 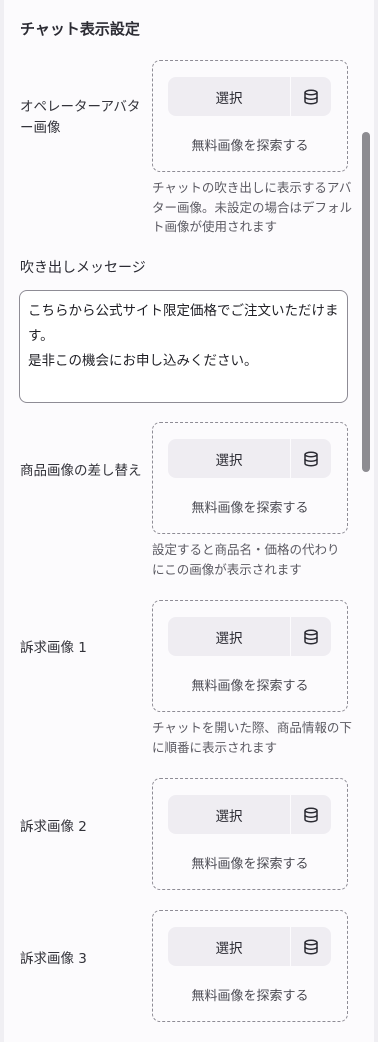 What do you see at coordinates (229, 636) in the screenshot?
I see `appeal-image-1-select-button: 選択` at bounding box center [229, 636].